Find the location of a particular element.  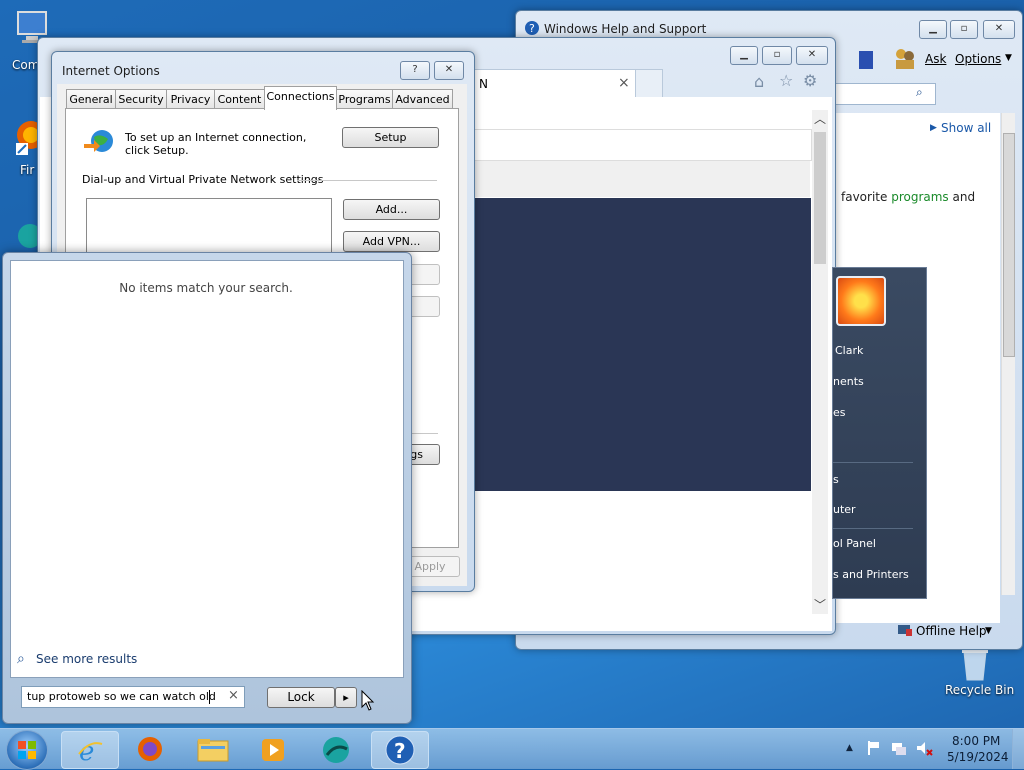

browser-scroll-down-icon: ﹀ is located at coordinates (820, 604).